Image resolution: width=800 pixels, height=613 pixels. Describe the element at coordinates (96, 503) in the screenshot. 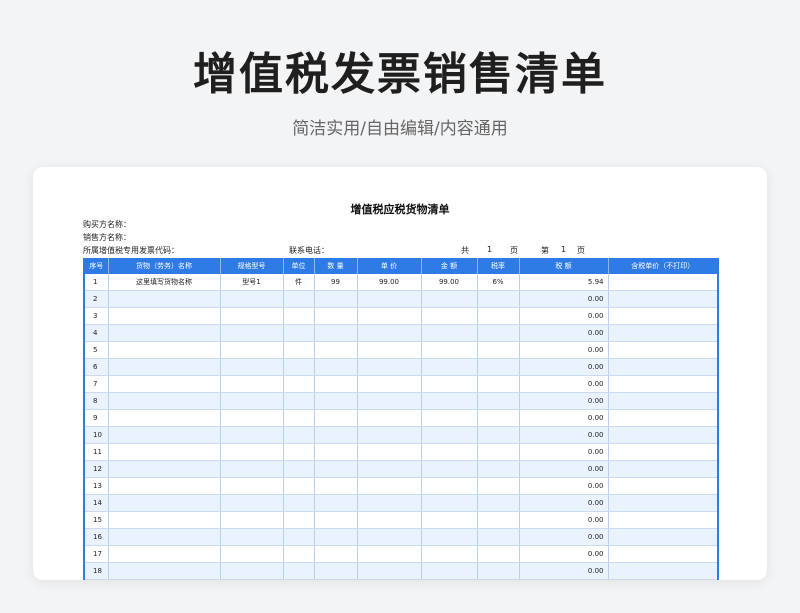

I see `cell-index: 14` at that location.